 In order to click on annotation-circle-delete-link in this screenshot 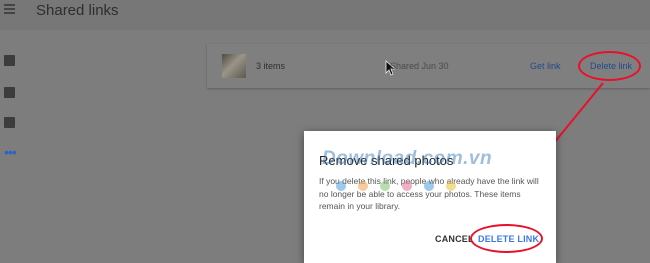, I will do `click(609, 66)`.